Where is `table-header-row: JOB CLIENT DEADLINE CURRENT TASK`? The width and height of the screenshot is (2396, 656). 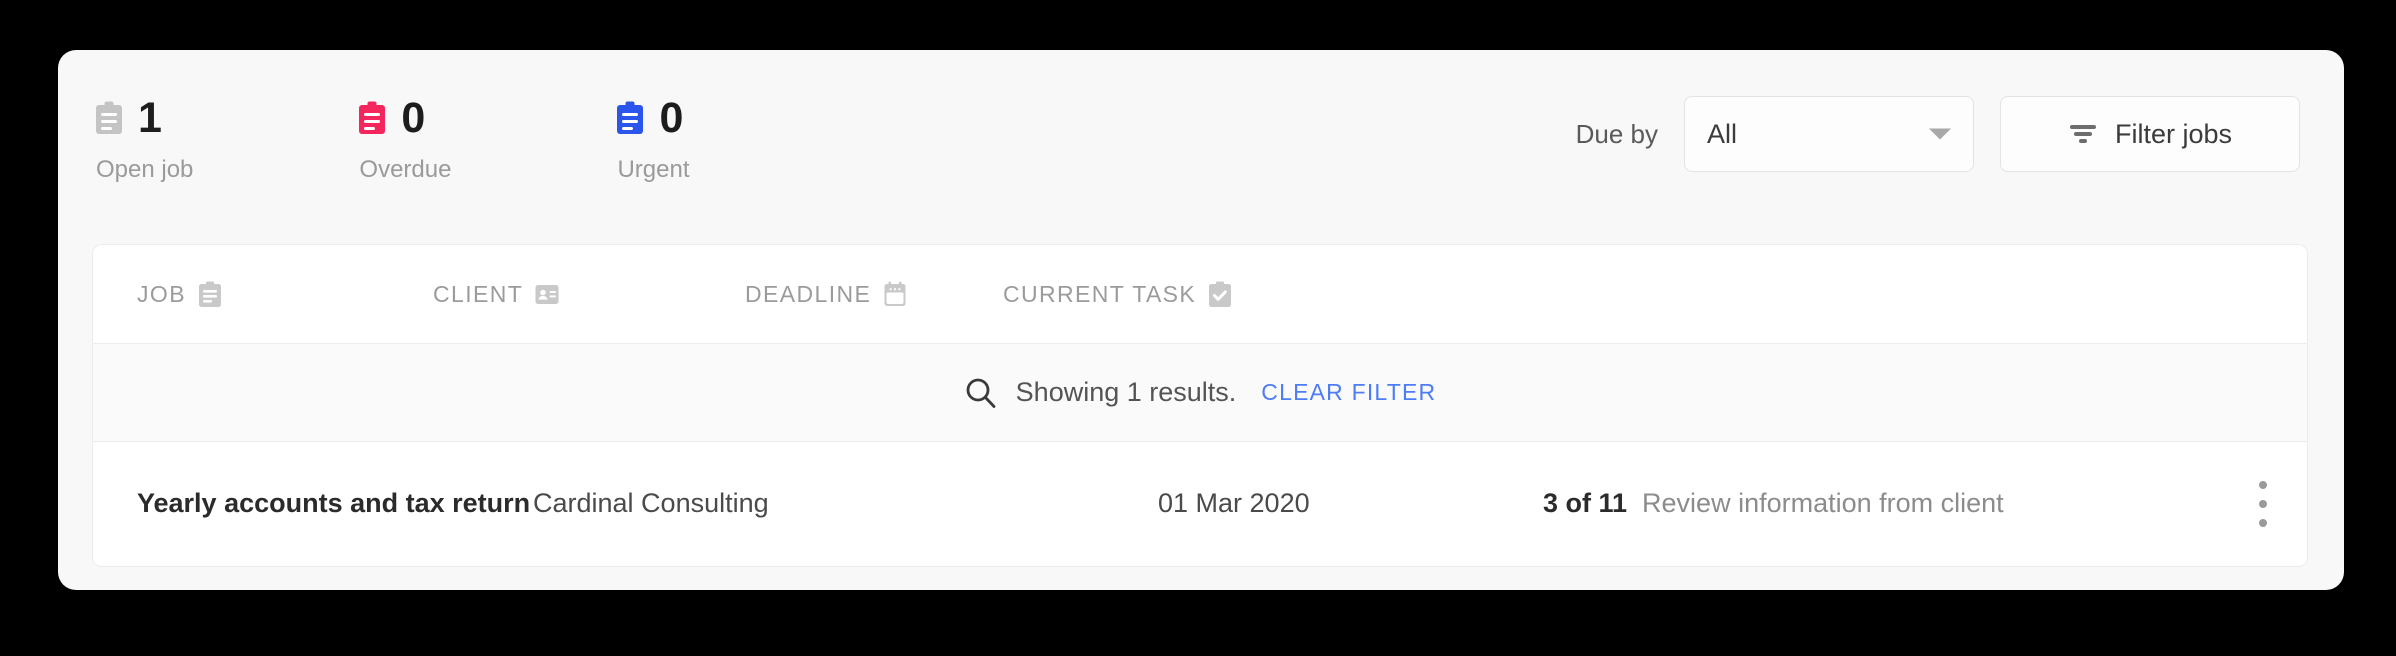
table-header-row: JOB CLIENT DEADLINE CURRENT TASK is located at coordinates (1200, 294).